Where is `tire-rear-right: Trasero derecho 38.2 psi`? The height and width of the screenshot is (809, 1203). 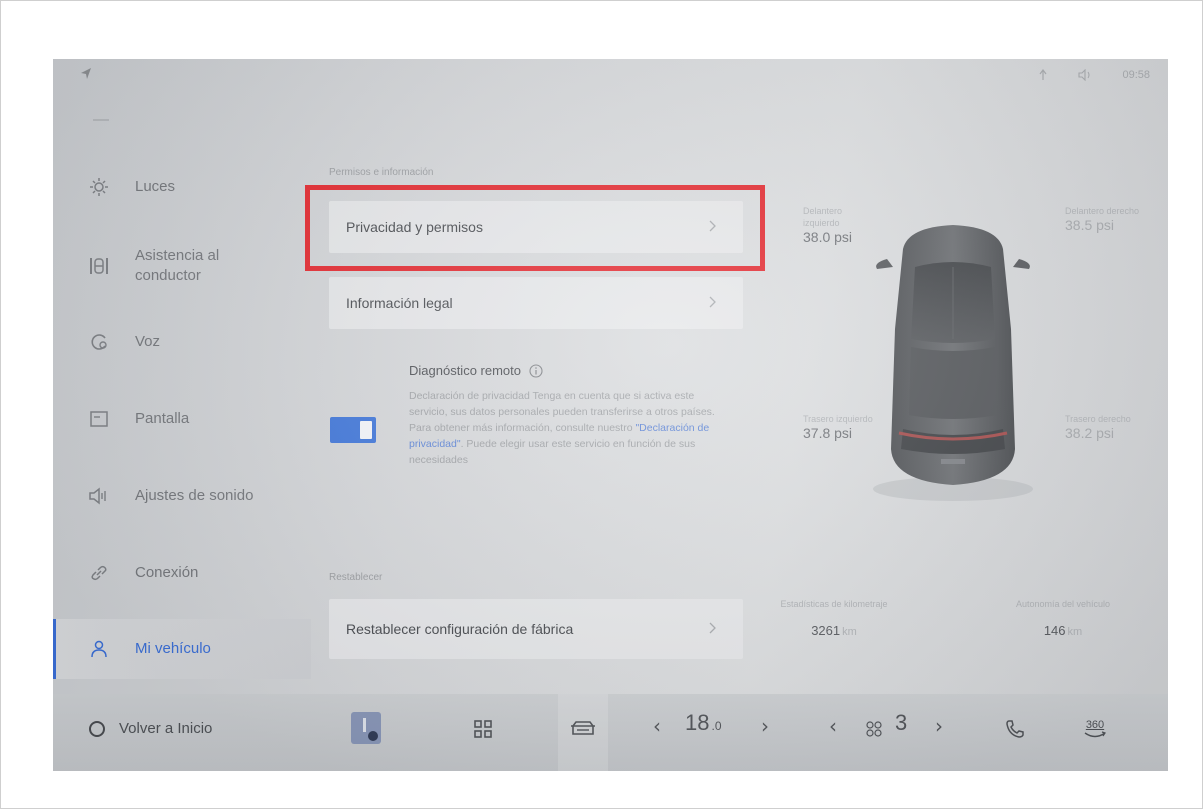
tire-rear-right: Trasero derecho 38.2 psi is located at coordinates (1105, 427).